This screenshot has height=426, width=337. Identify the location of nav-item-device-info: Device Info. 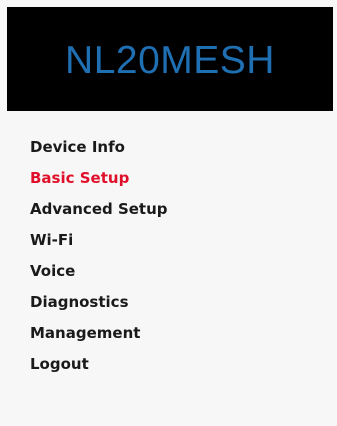
(99, 147).